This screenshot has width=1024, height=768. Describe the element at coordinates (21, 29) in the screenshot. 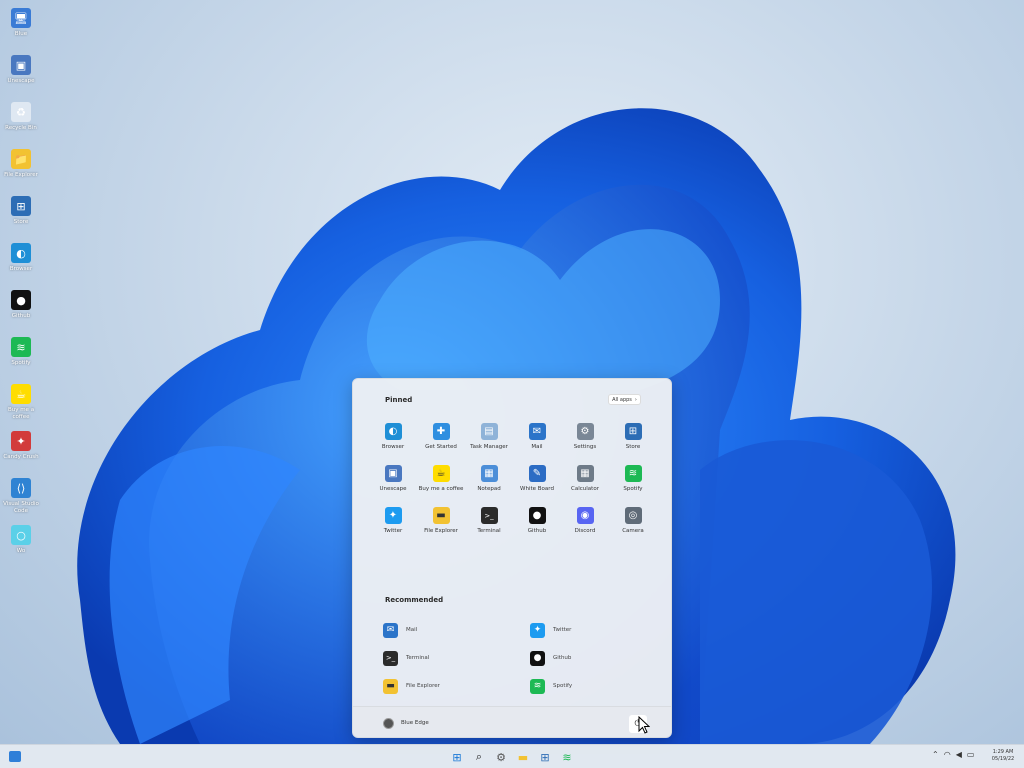

I see `desktop-icon-blue: 🖥 Blue` at that location.